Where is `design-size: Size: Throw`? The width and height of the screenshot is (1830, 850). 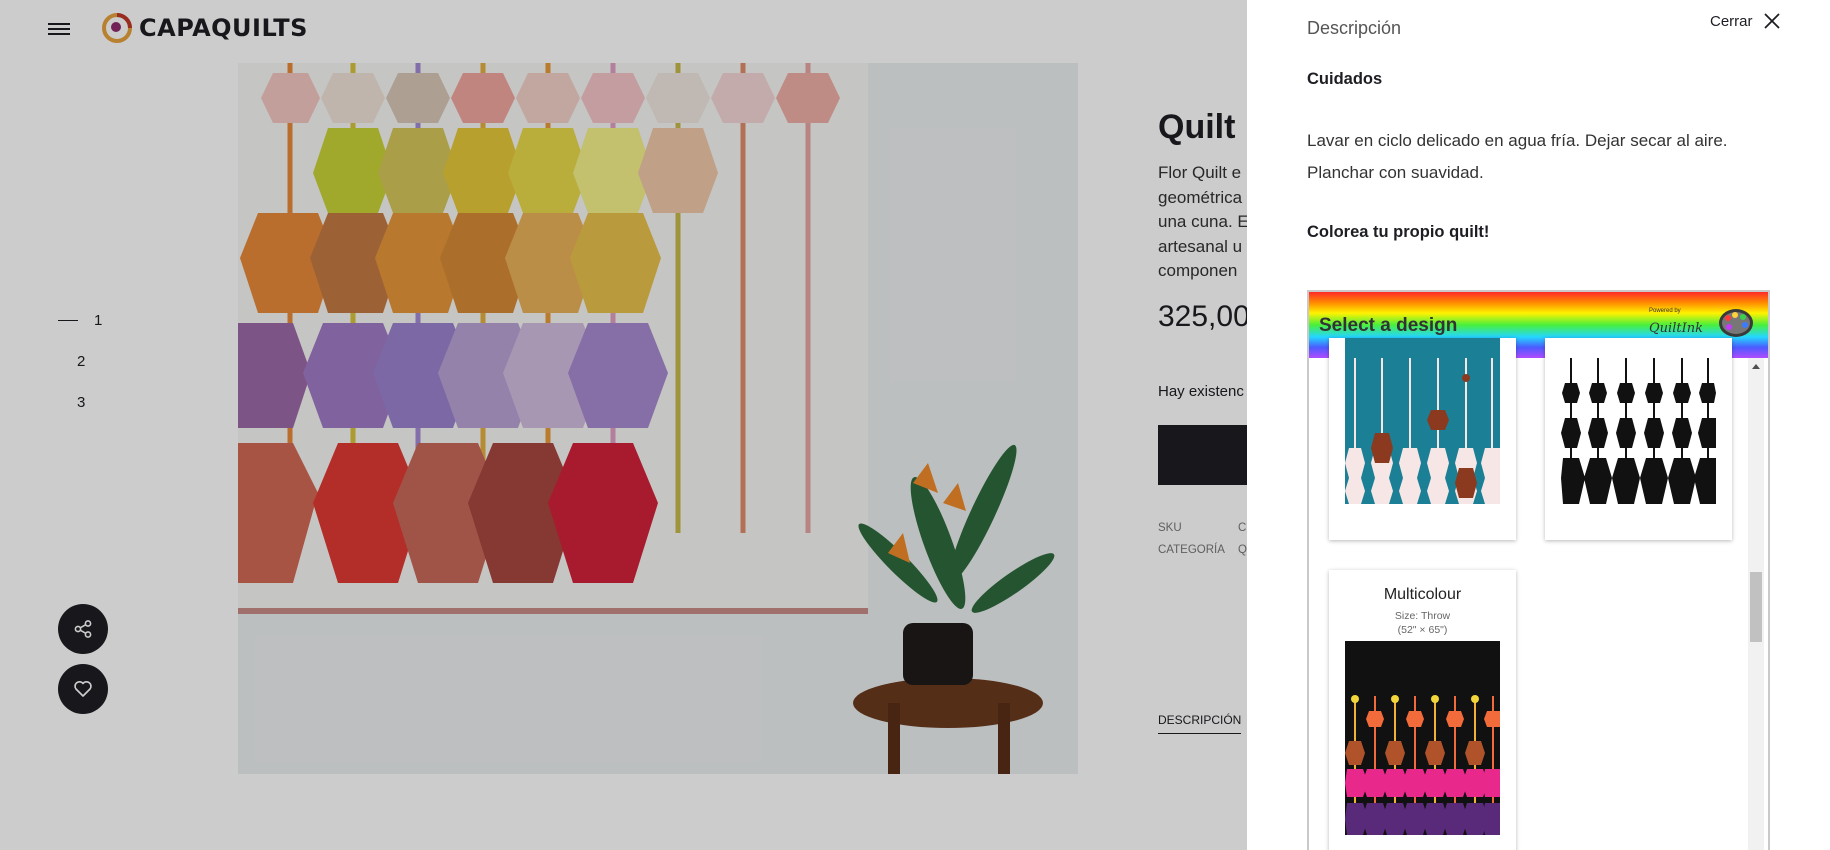 design-size: Size: Throw is located at coordinates (1422, 616).